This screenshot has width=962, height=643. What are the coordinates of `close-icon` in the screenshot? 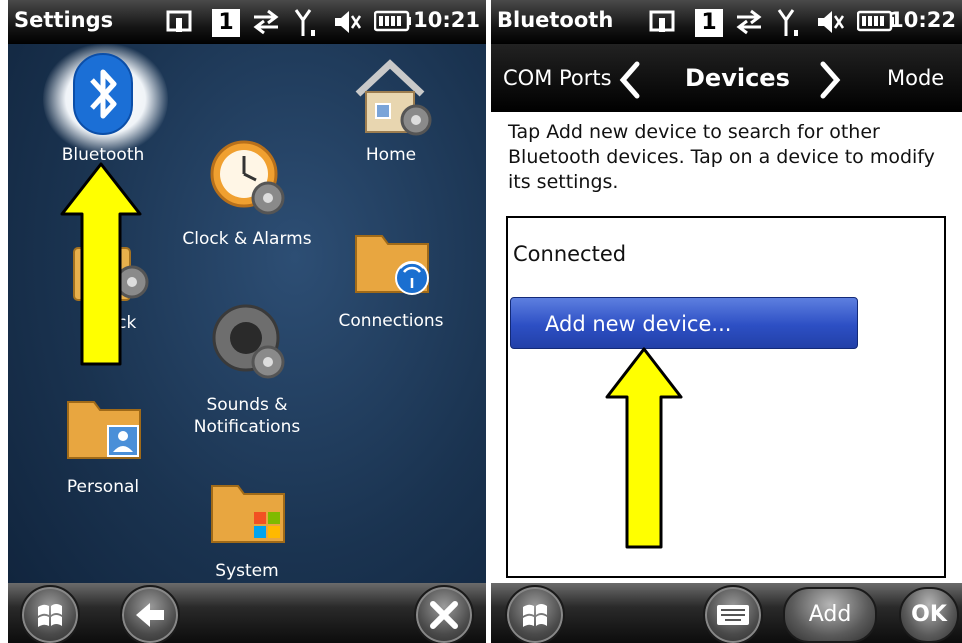 It's located at (444, 615).